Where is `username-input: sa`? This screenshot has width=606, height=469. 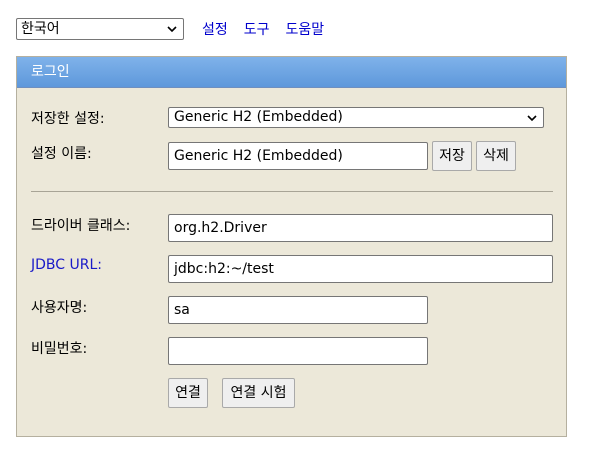
username-input: sa is located at coordinates (298, 310).